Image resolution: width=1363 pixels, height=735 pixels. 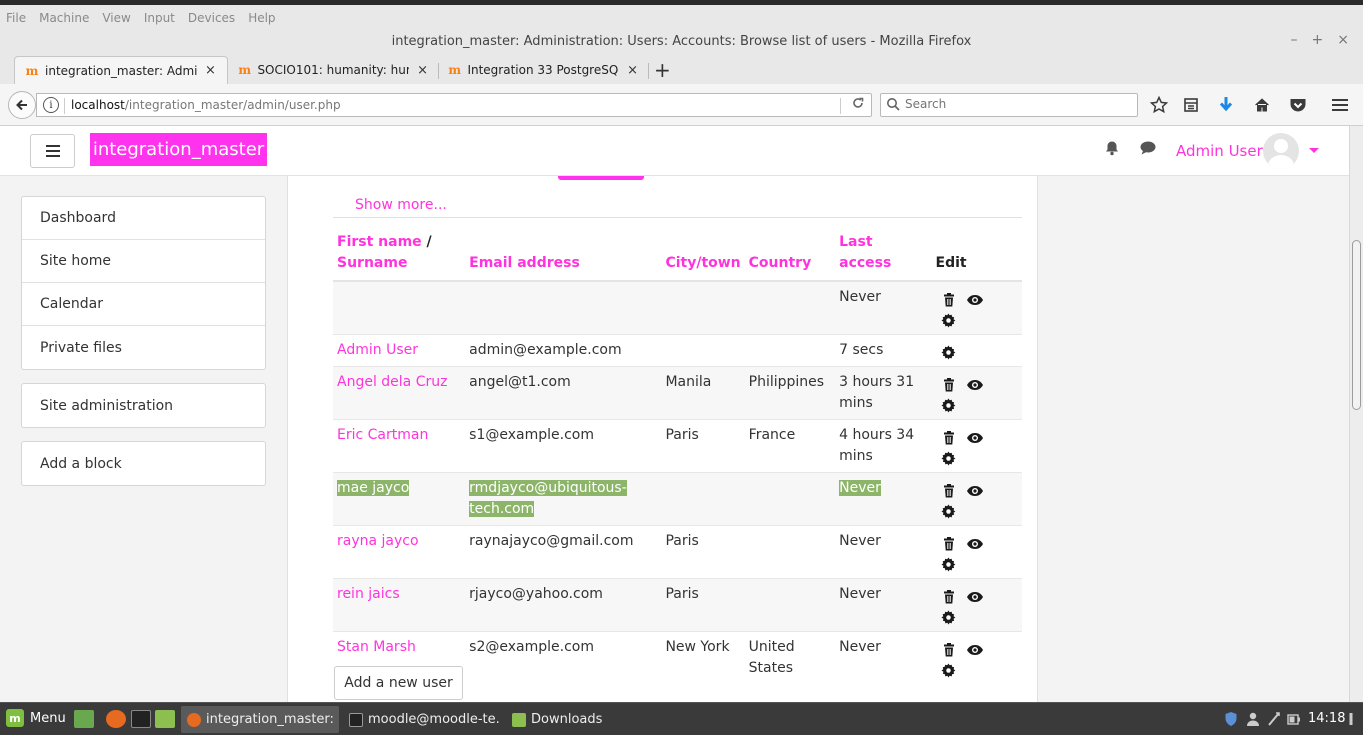 What do you see at coordinates (143, 304) in the screenshot?
I see `sidebar-item-calendar: Calendar` at bounding box center [143, 304].